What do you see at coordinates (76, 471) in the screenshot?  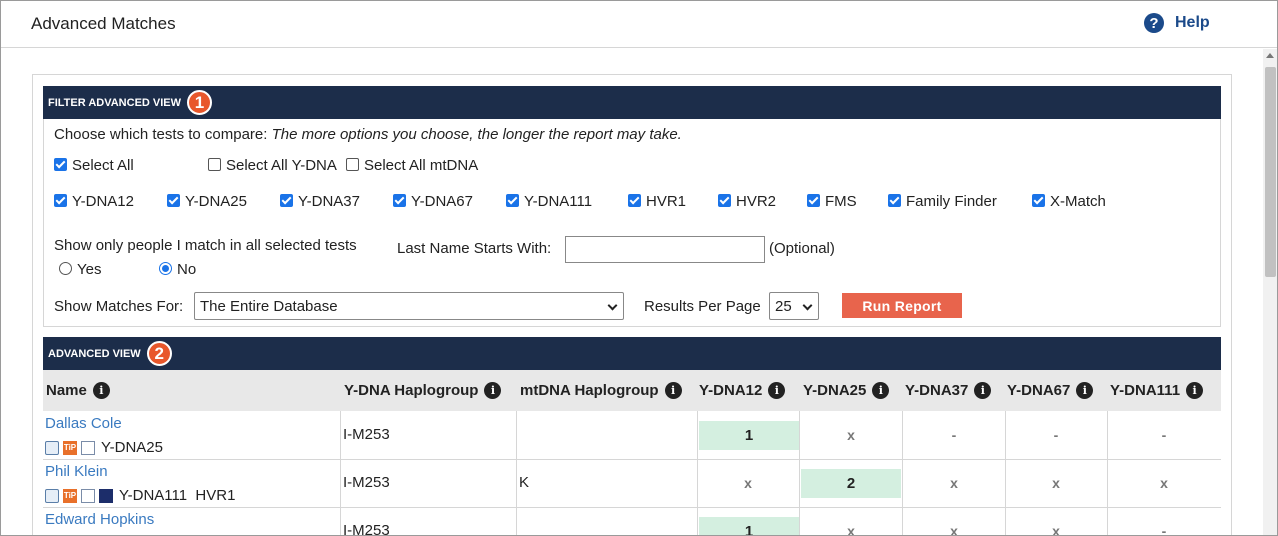 I see `match-name-link: Phil Klein` at bounding box center [76, 471].